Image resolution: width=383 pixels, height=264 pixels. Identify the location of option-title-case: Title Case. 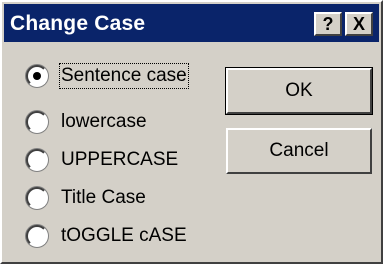
(86, 198).